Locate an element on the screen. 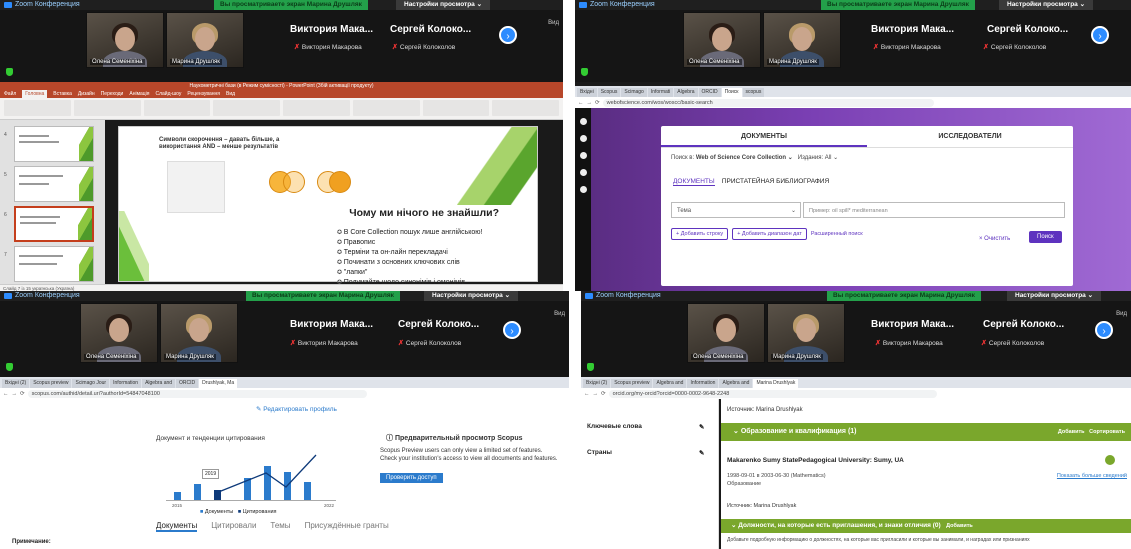 The image size is (1131, 549). tab-documents: Документы is located at coordinates (177, 526).